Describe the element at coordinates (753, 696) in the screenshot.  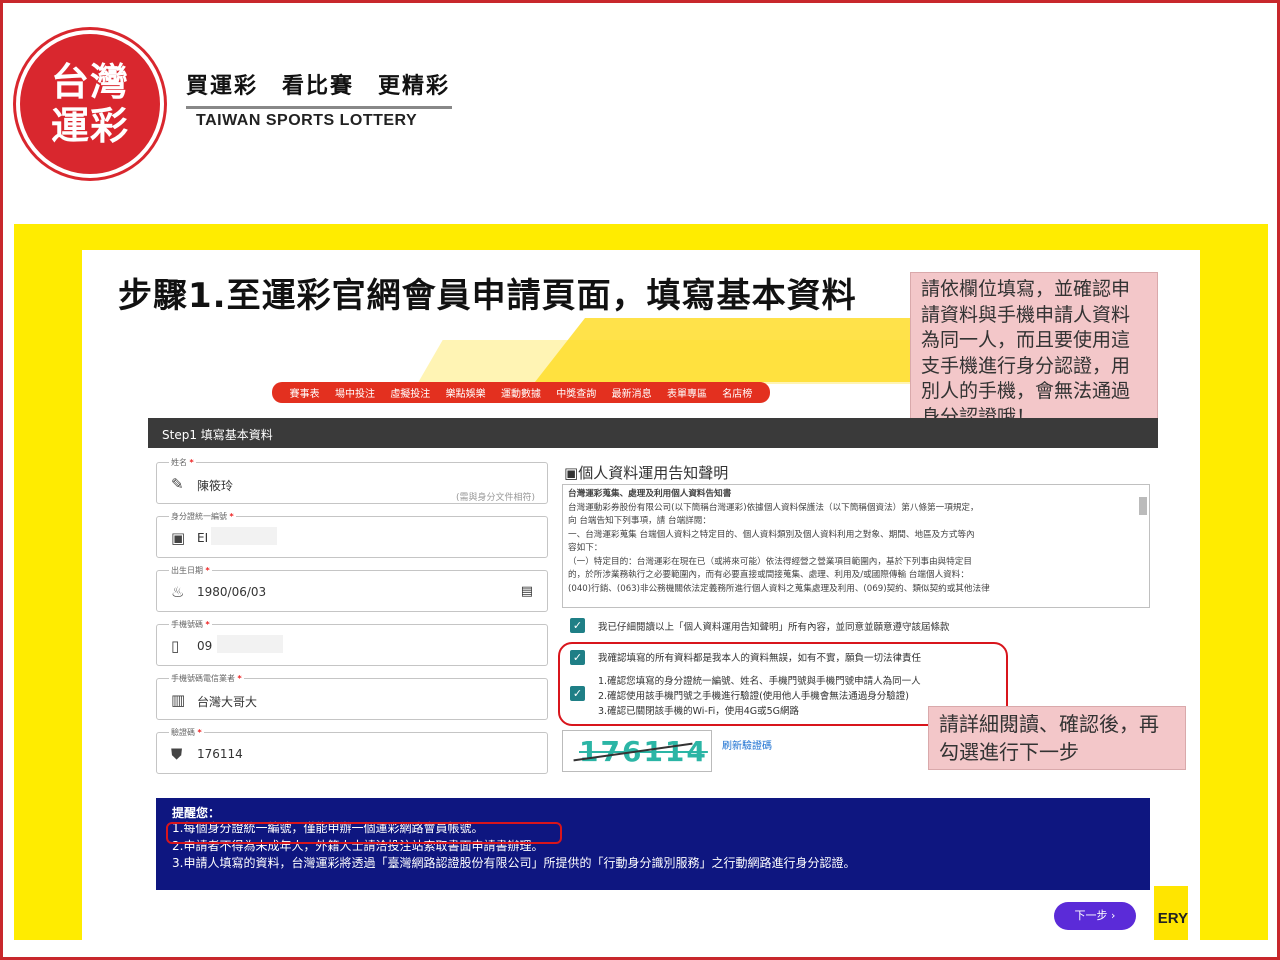
I see `confirm-item: 2.確認使用該手機門號之手機進行驗證(使用他人手機會無法通過身分驗證)` at that location.